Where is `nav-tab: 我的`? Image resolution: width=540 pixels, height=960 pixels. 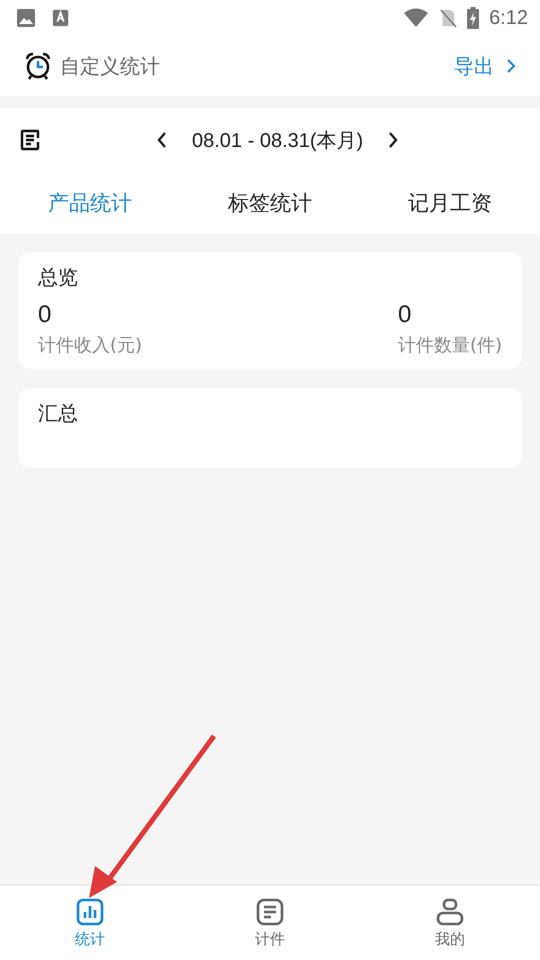 nav-tab: 我的 is located at coordinates (450, 923).